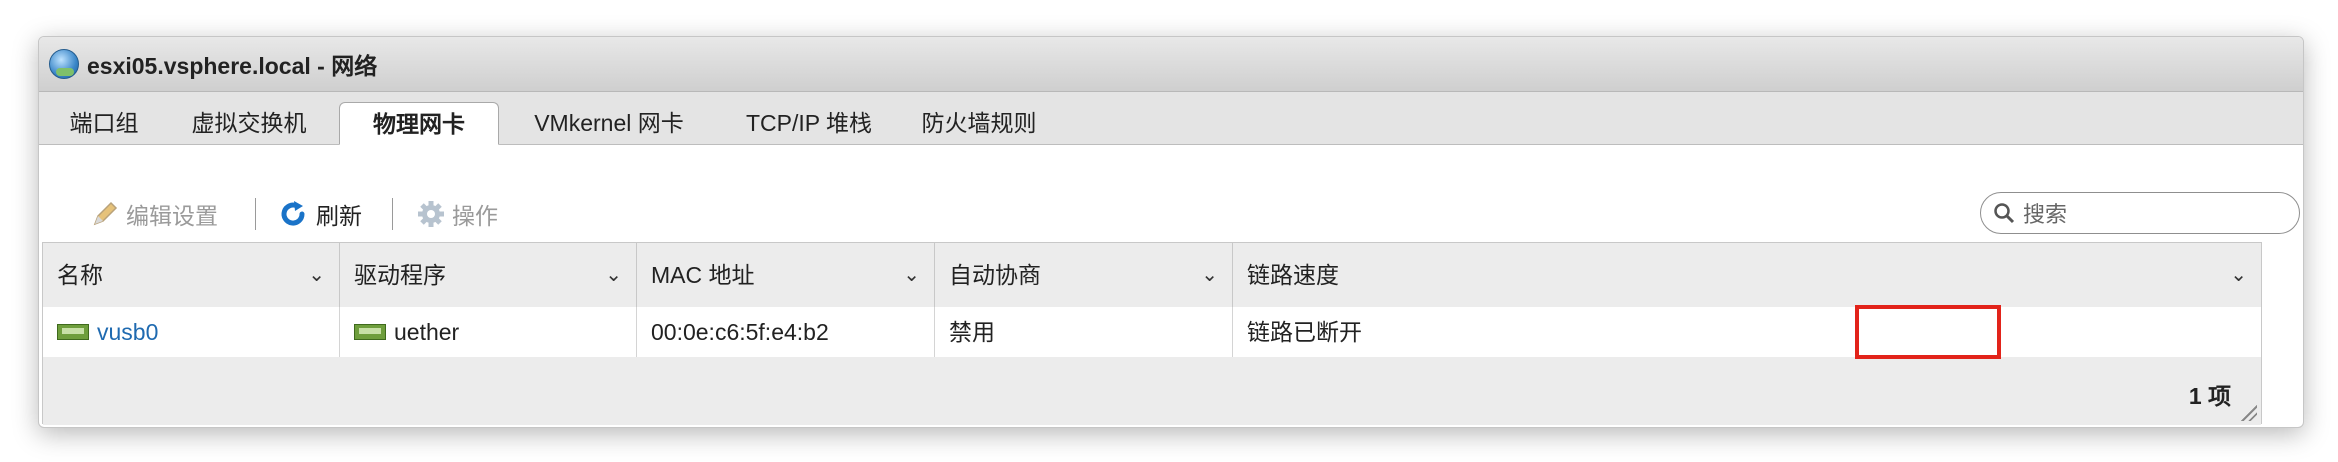 This screenshot has height=462, width=2338. Describe the element at coordinates (105, 213) in the screenshot. I see `pencil-icon` at that location.